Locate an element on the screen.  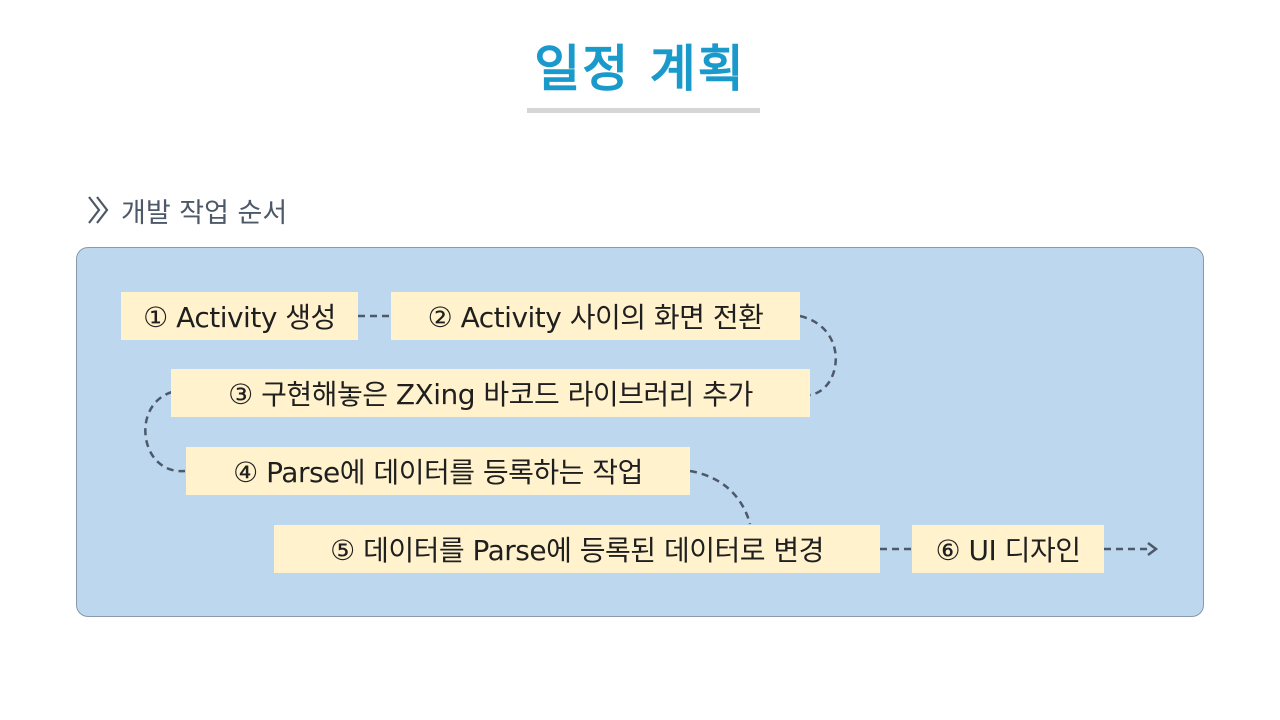
step-1-label: ① Activity 생성 is located at coordinates (239, 317).